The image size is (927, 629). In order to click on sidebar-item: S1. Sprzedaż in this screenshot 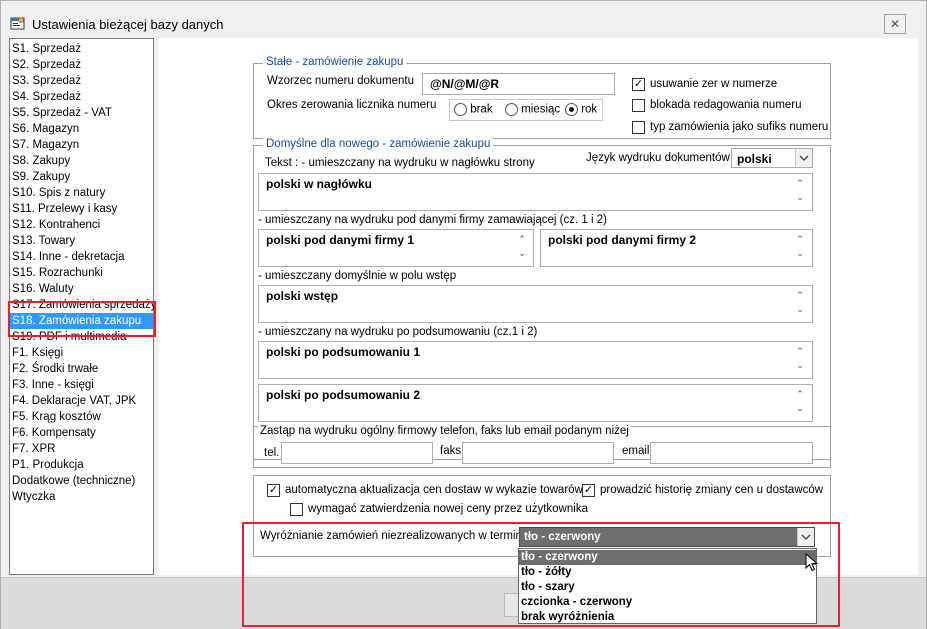, I will do `click(46, 49)`.